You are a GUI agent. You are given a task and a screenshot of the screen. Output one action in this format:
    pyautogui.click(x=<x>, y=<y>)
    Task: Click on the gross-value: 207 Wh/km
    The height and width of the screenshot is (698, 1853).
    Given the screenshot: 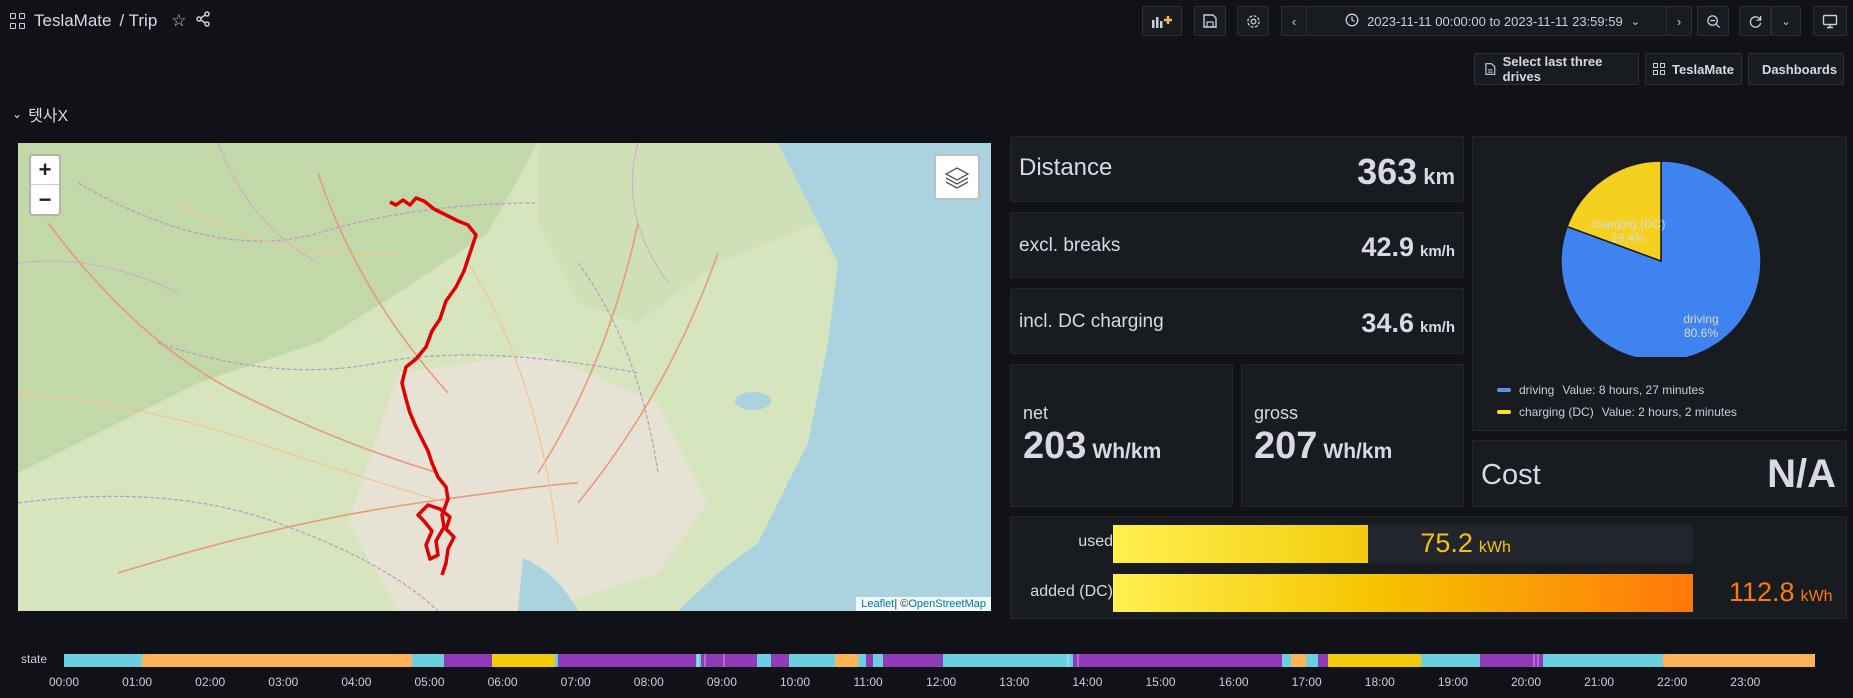 What is the action you would take?
    pyautogui.click(x=1323, y=446)
    